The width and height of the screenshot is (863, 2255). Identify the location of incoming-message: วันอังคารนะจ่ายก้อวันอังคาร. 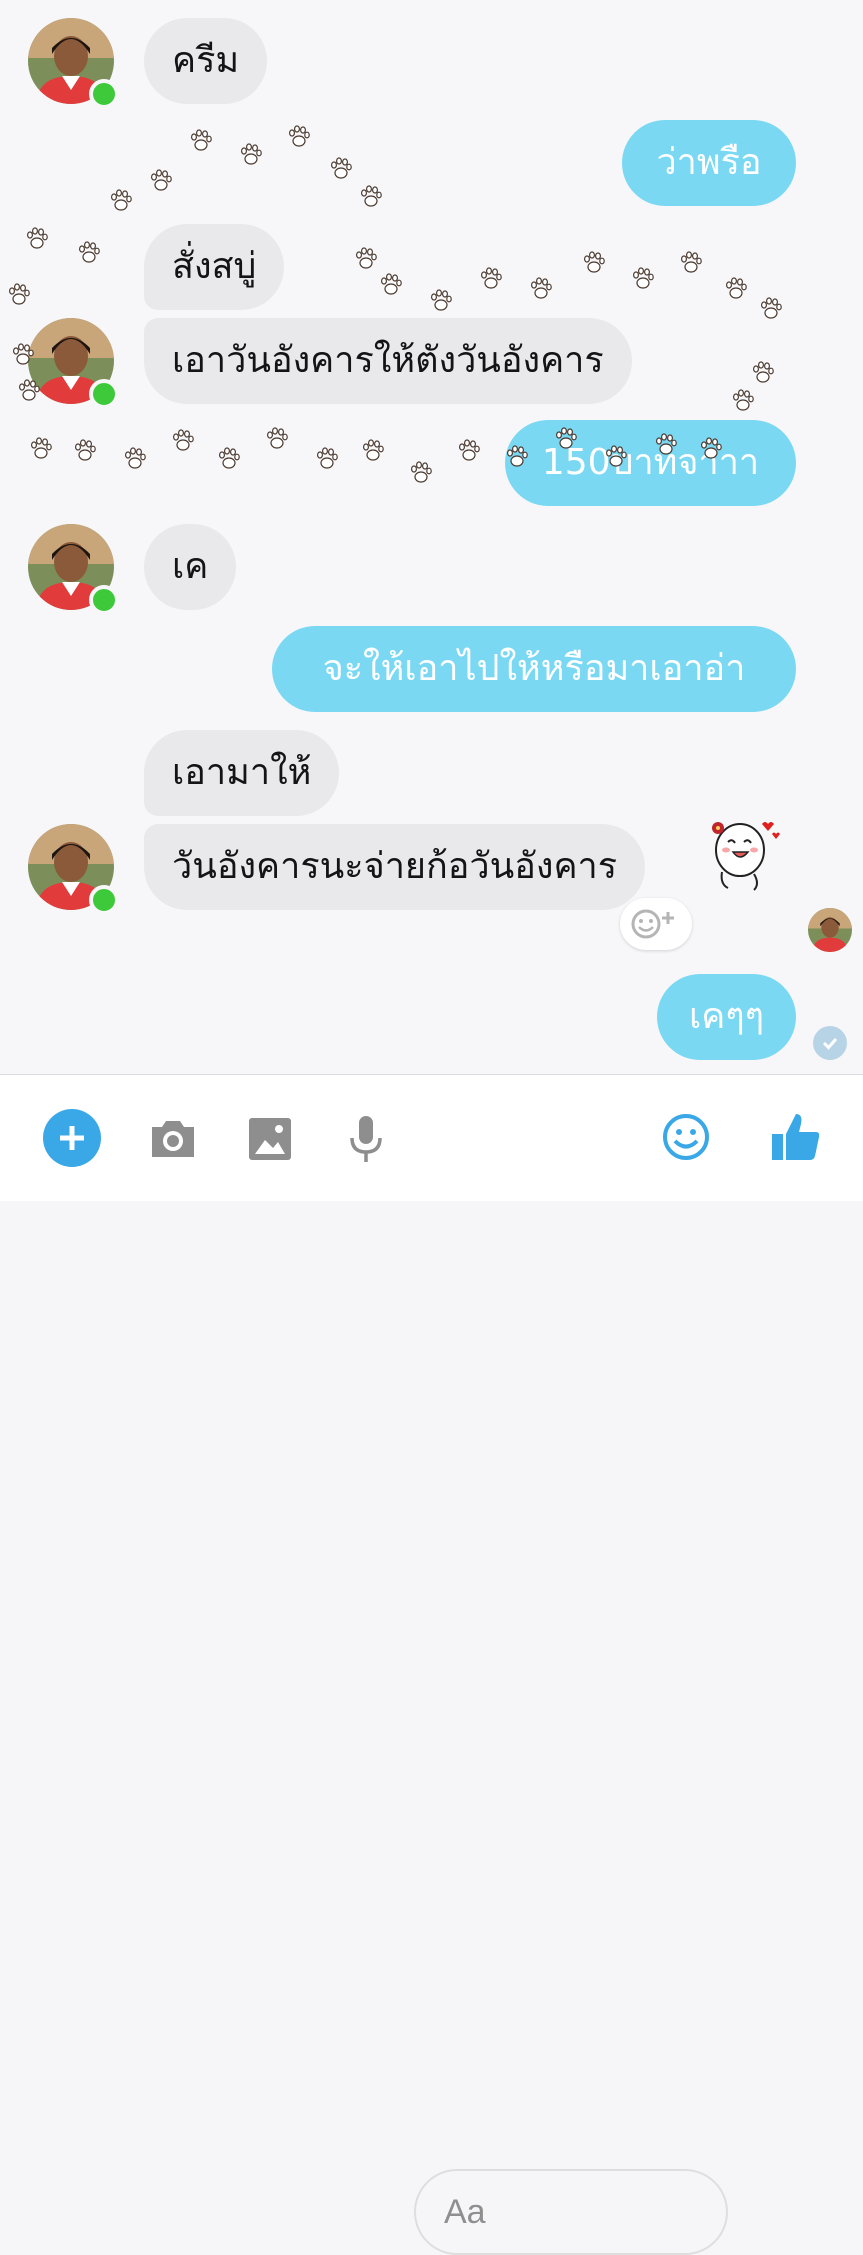
(395, 867).